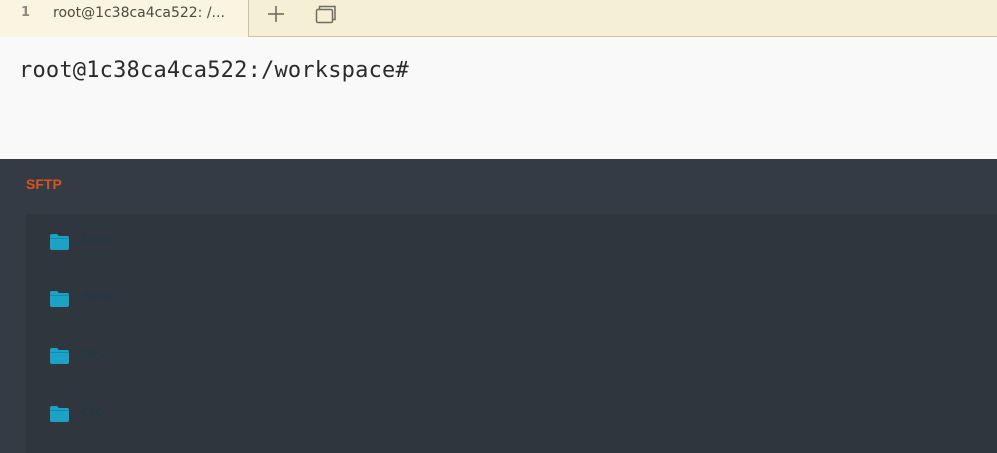 The width and height of the screenshot is (997, 453). Describe the element at coordinates (97, 297) in the screenshot. I see `file-name: data` at that location.